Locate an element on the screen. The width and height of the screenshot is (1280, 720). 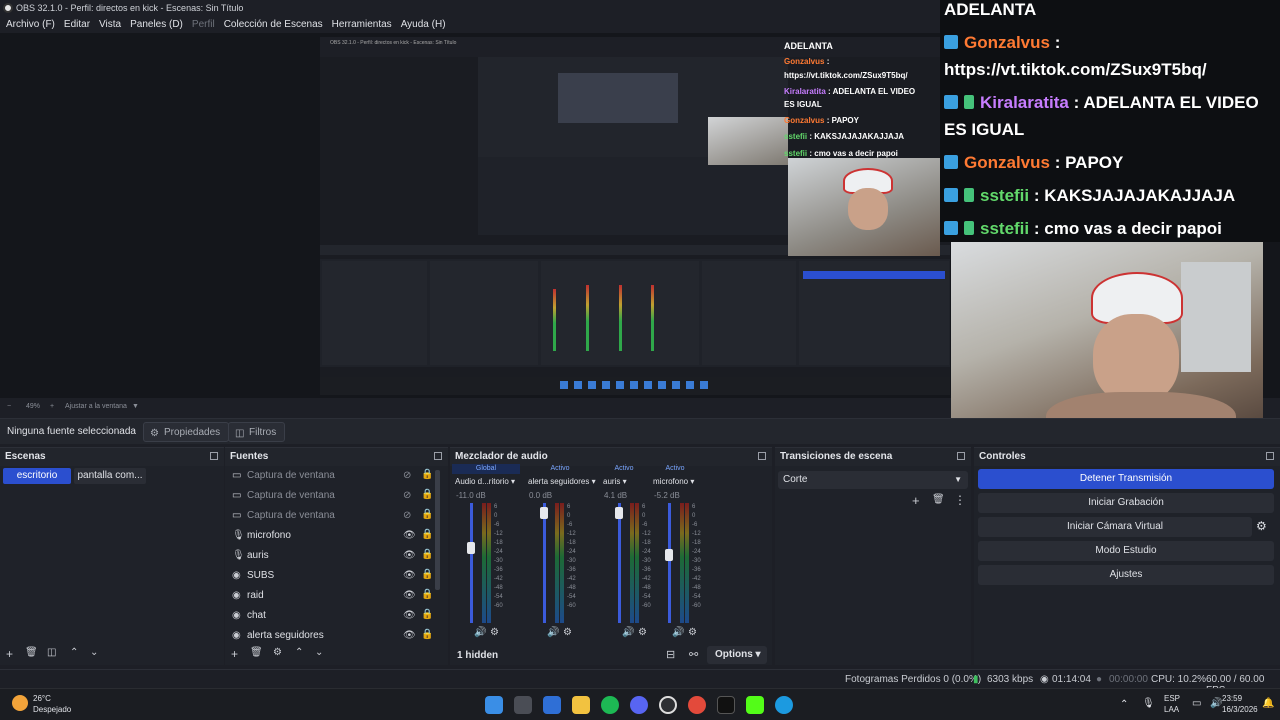
zoom-dropdown-icon: ▼ is located at coordinates (135, 406).